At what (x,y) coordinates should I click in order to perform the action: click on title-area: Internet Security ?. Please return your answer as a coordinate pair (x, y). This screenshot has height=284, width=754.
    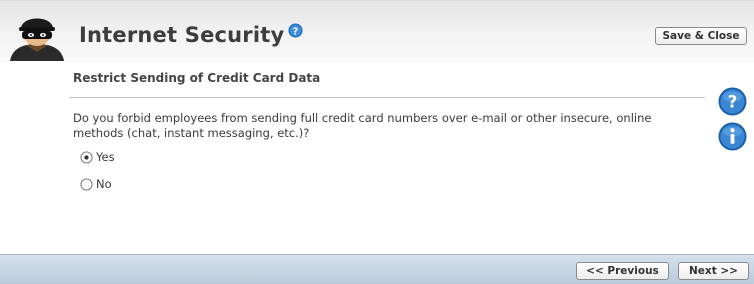
    Looking at the image, I should click on (191, 35).